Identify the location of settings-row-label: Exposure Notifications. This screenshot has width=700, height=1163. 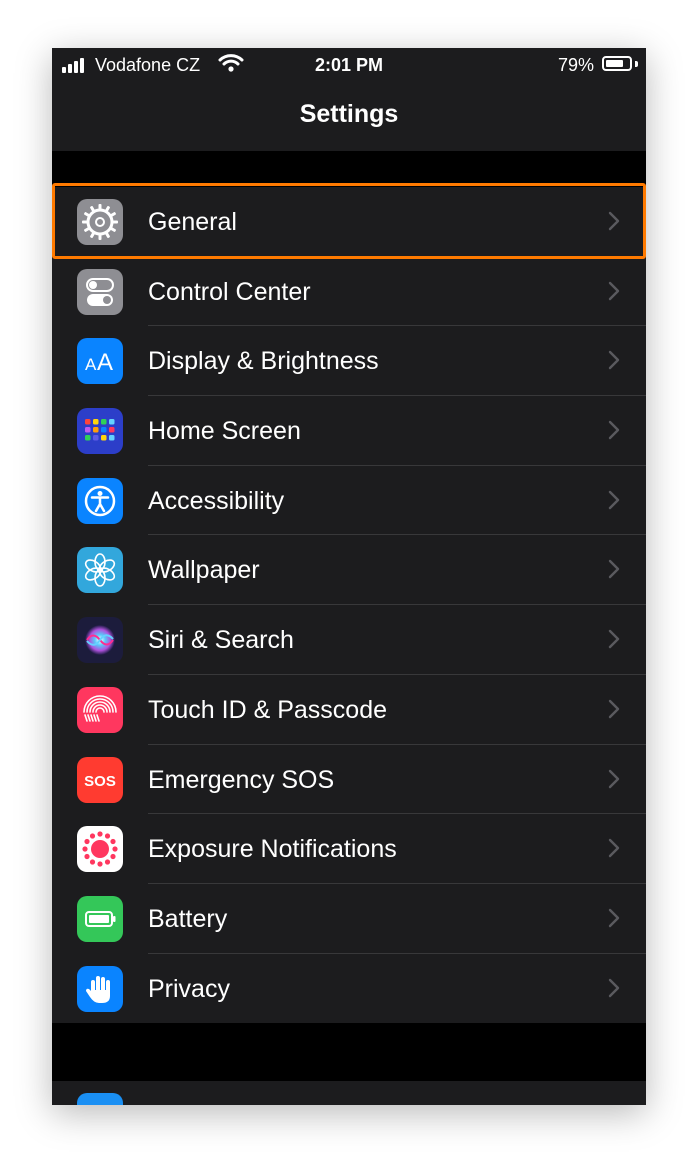
(272, 849).